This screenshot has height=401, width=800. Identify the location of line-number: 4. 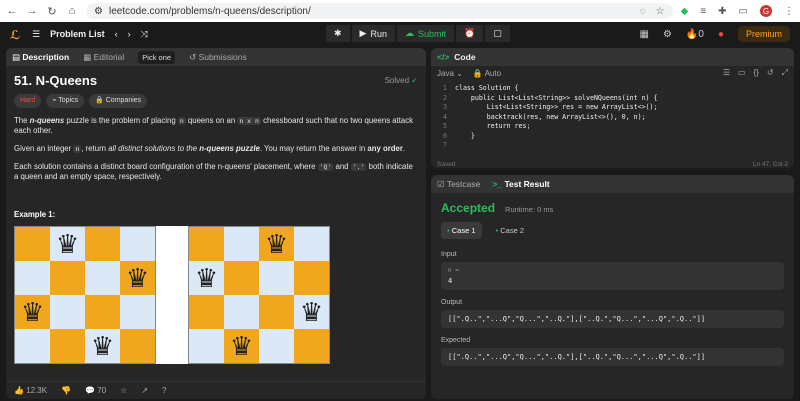
(445, 116).